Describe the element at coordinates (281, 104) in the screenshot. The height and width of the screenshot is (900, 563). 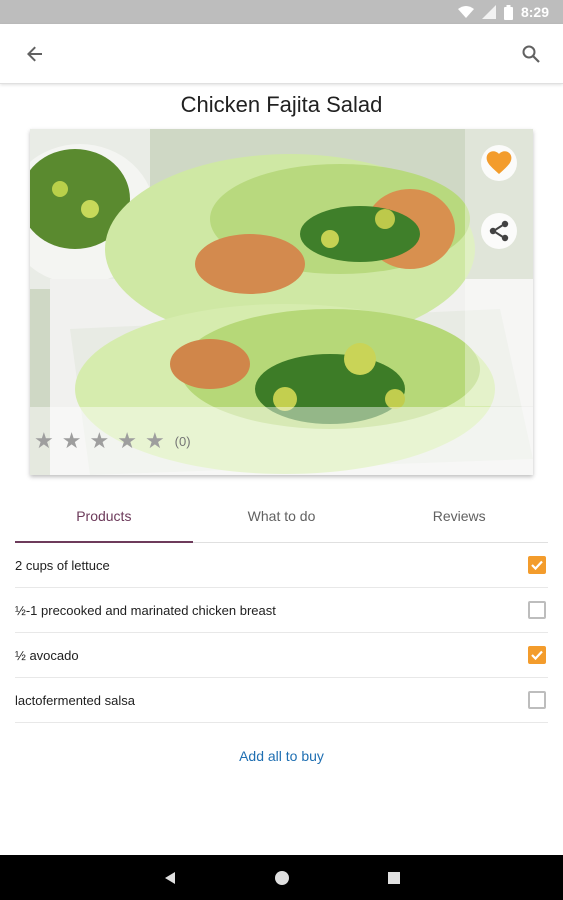
I see `recipe-title: Chicken Fajita Salad` at that location.